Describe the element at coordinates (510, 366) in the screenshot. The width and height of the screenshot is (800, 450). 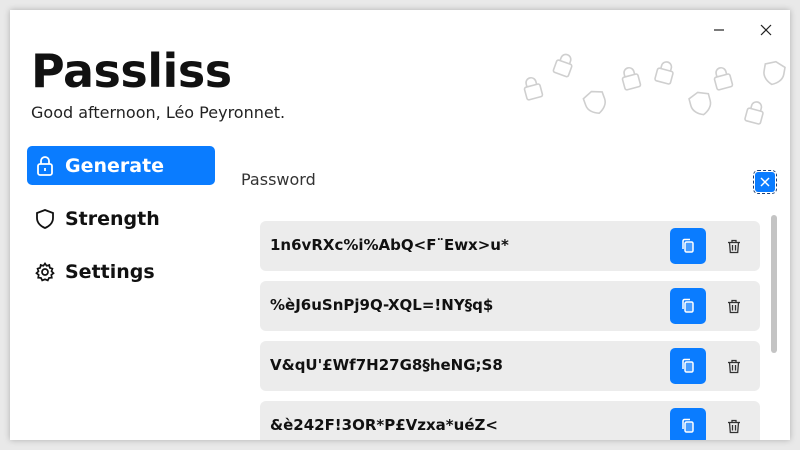
I see `password-row: V&qU'£Wf7H27G8§heNG;S8` at that location.